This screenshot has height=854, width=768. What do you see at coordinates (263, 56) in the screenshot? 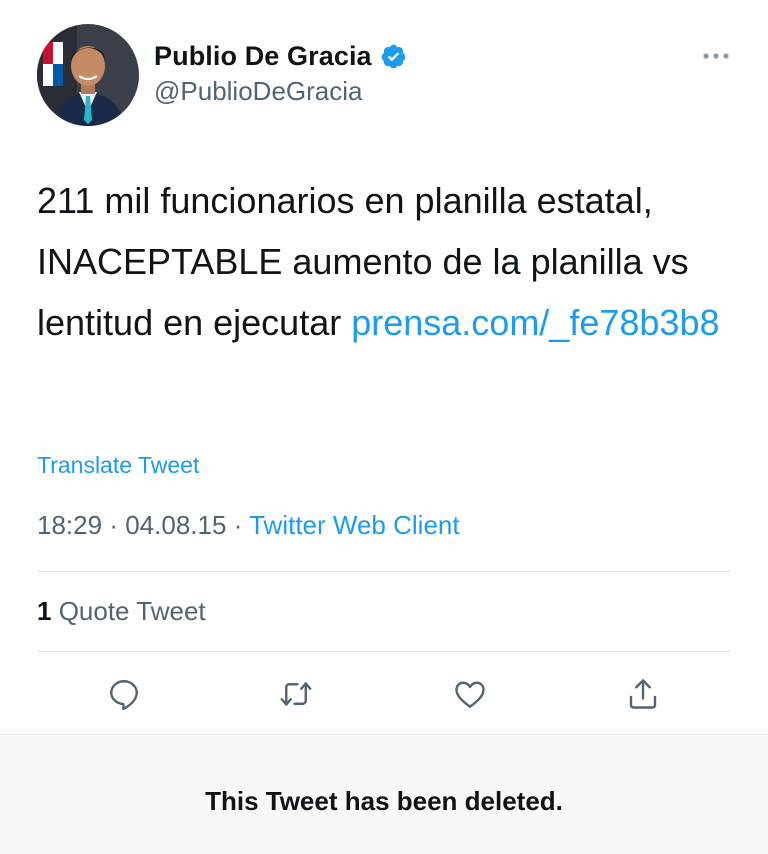
I see `author-display-name: Publio De Gracia` at bounding box center [263, 56].